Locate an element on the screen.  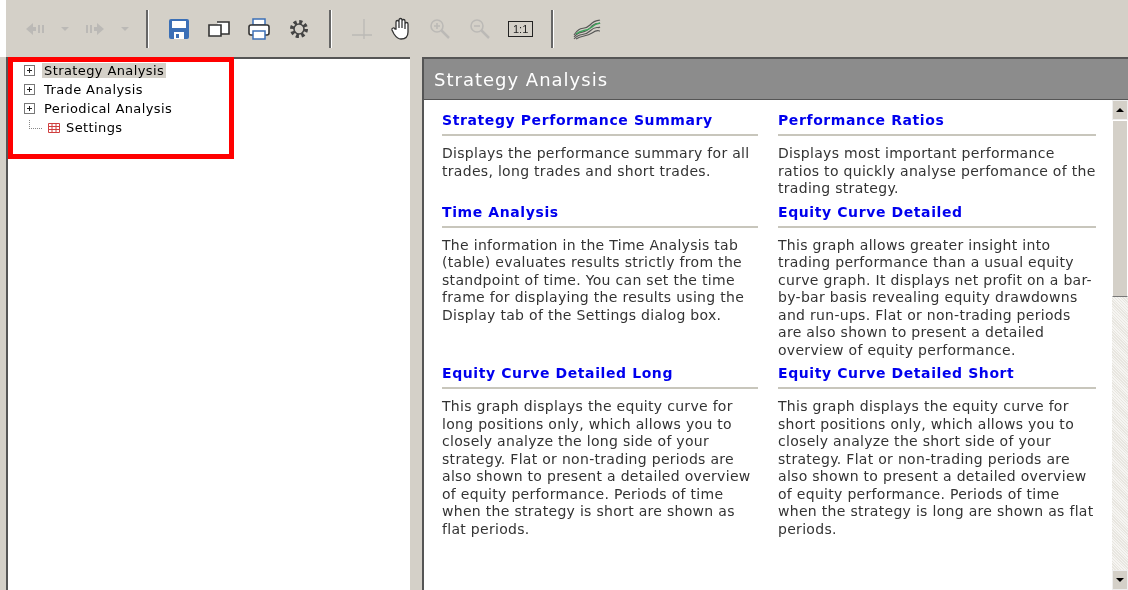
section-link: Equity Curve Detailed Long is located at coordinates (600, 377).